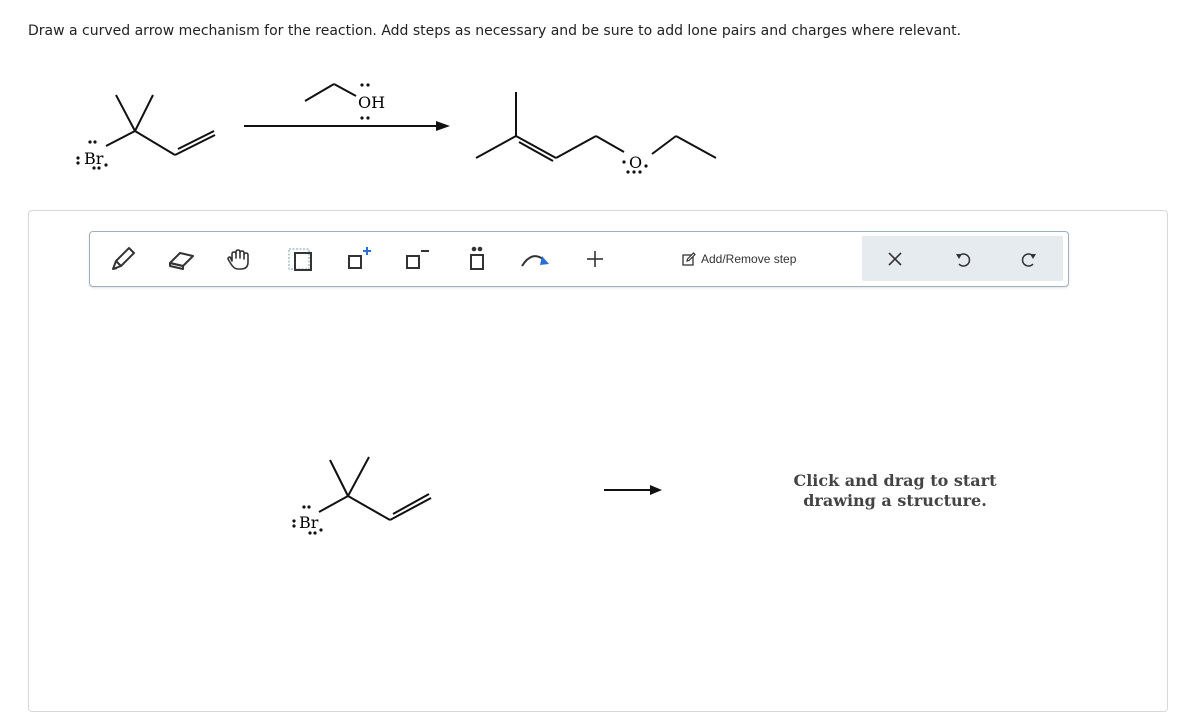 The height and width of the screenshot is (712, 1192). I want to click on clear-button, so click(895, 259).